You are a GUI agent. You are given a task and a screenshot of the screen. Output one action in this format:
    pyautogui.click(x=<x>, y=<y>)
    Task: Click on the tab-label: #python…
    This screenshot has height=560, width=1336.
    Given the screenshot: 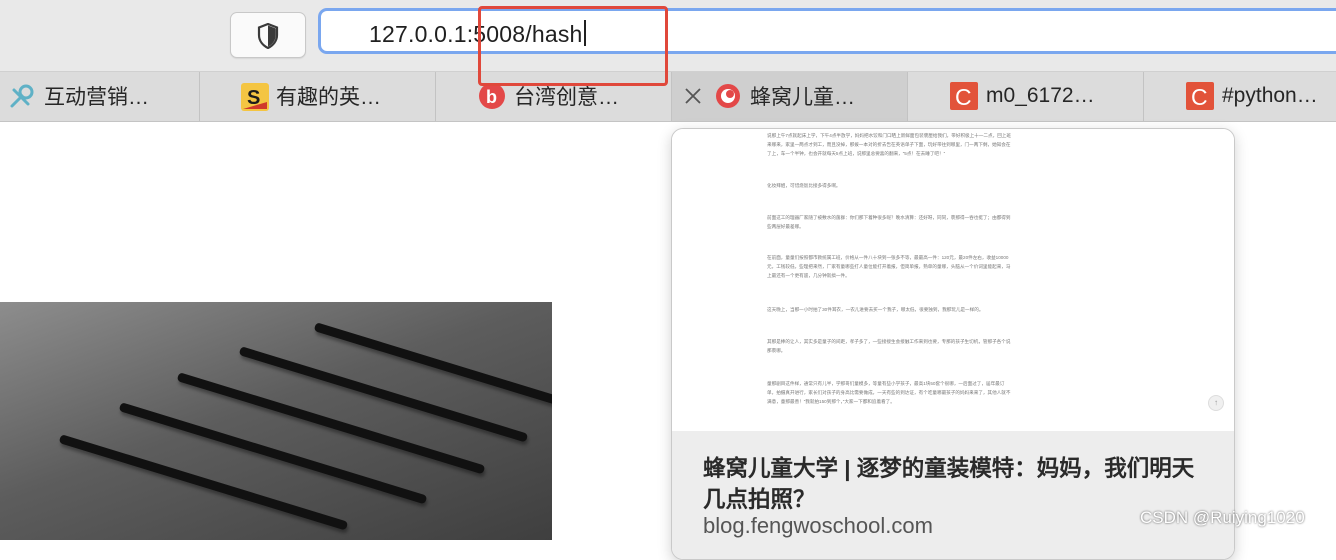 What is the action you would take?
    pyautogui.click(x=1270, y=95)
    